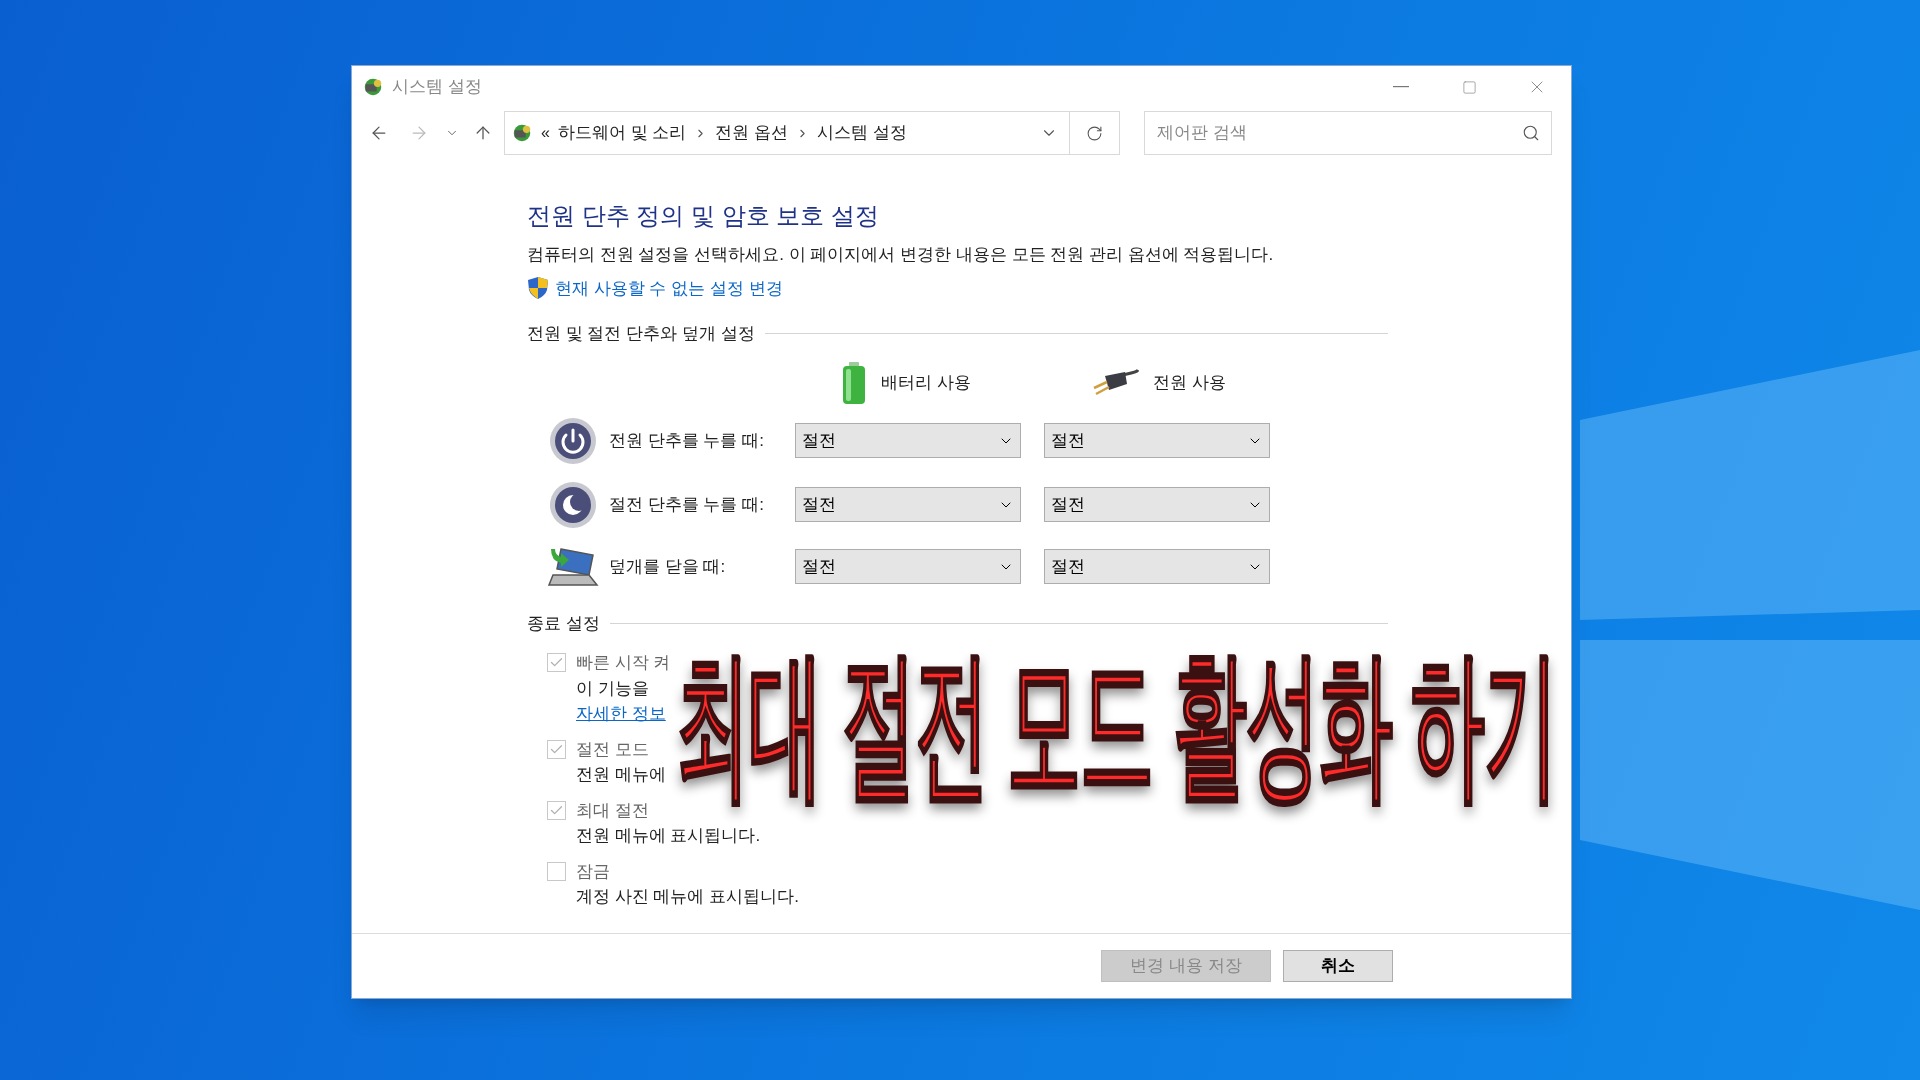 The width and height of the screenshot is (1920, 1080). Describe the element at coordinates (862, 133) in the screenshot. I see `breadcrumb-item: 시스템 설정` at that location.